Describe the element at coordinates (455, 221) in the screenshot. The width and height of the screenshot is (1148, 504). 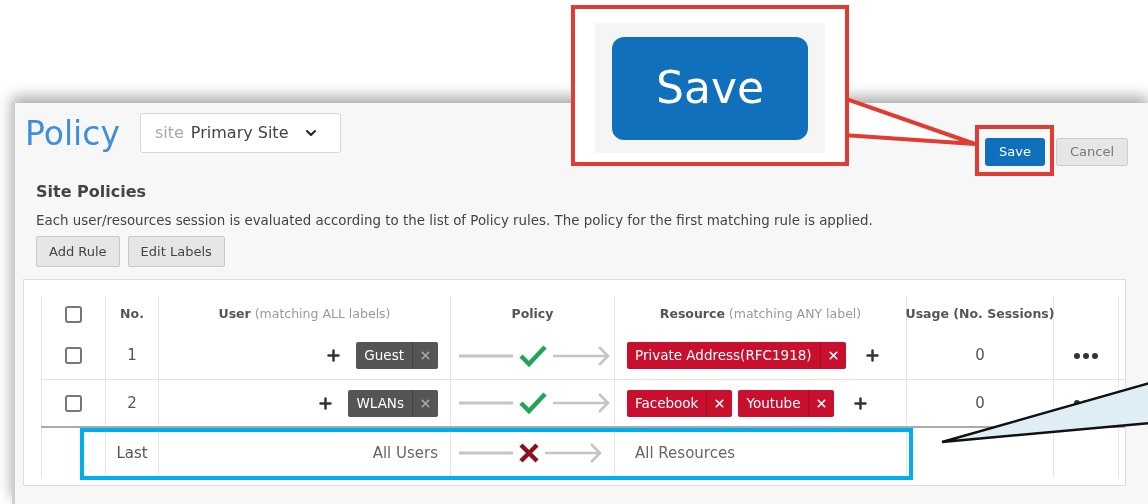
I see `section-description: Each user/resources session is evaluated according to the list of Policy rules. The policy for the first matching rule is applied.` at that location.